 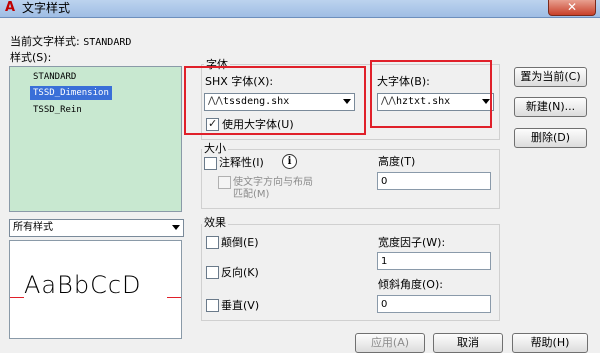 What do you see at coordinates (431, 94) in the screenshot?
I see `highlight-box-bigfont` at bounding box center [431, 94].